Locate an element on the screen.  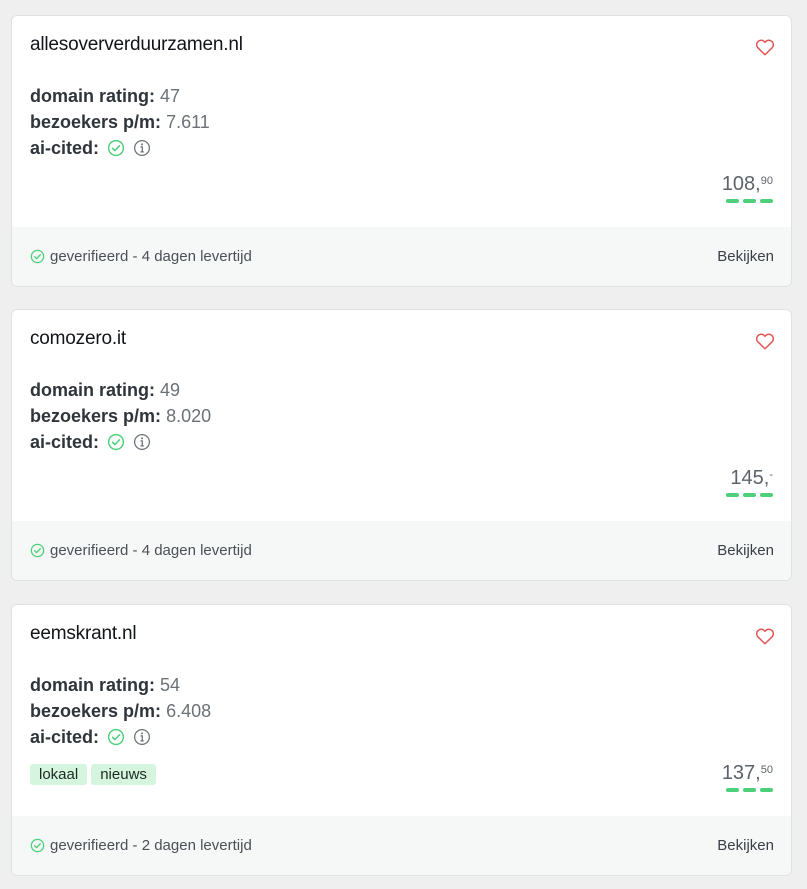
visitors-value: 7.611 is located at coordinates (188, 122).